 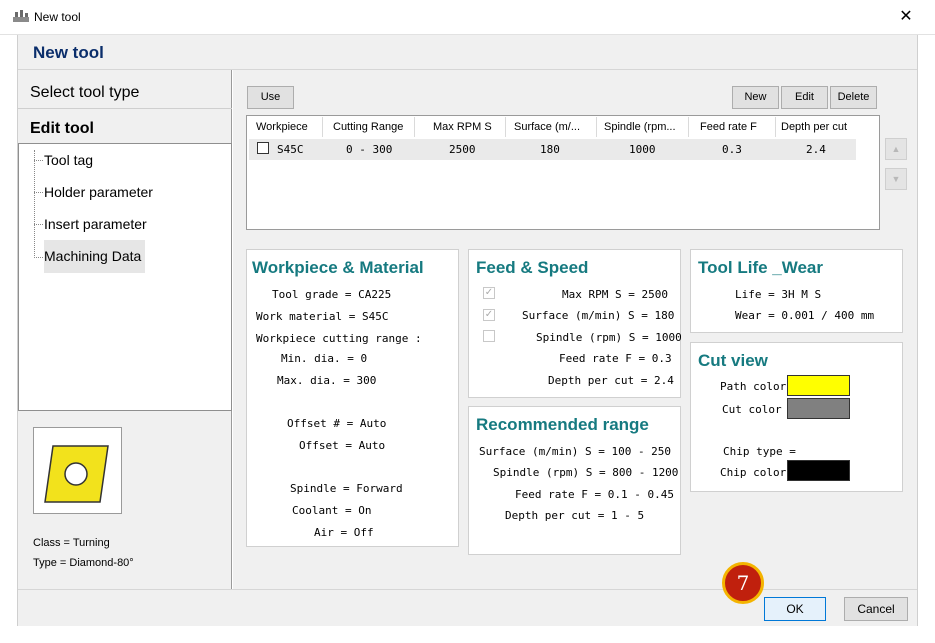 I want to click on delete-button: Delete, so click(x=853, y=97).